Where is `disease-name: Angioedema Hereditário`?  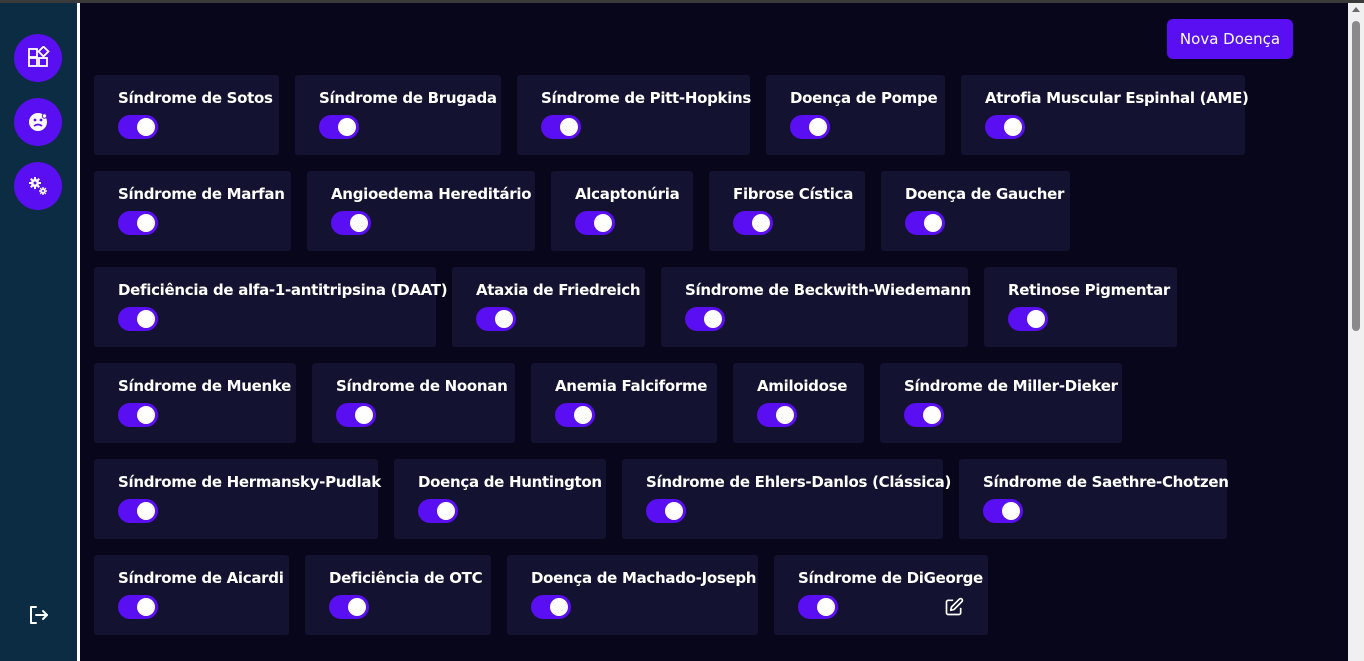 disease-name: Angioedema Hereditário is located at coordinates (431, 194).